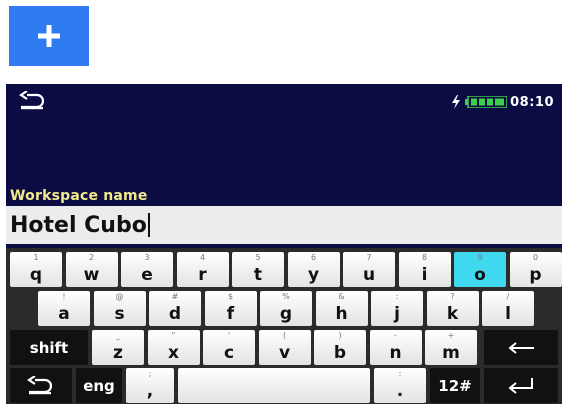 The image size is (568, 407). Describe the element at coordinates (175, 314) in the screenshot. I see `key-letter: d` at that location.